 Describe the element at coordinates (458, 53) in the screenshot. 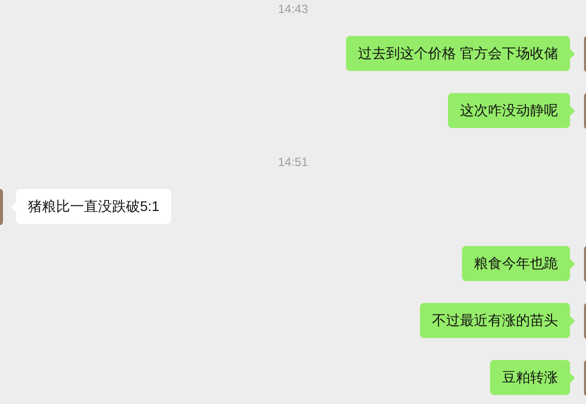

I see `message-bubble: 过去到这个价格 官方会下场收储` at that location.